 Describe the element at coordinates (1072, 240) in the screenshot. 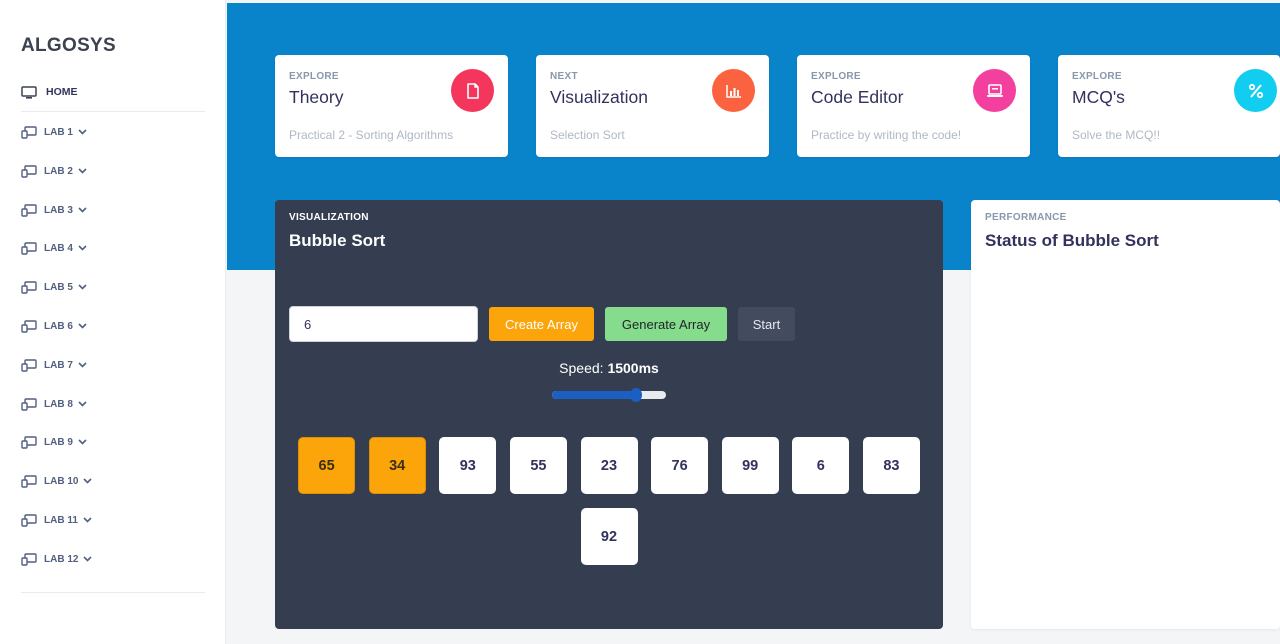

I see `panel-title: Status of Bubble Sort` at that location.